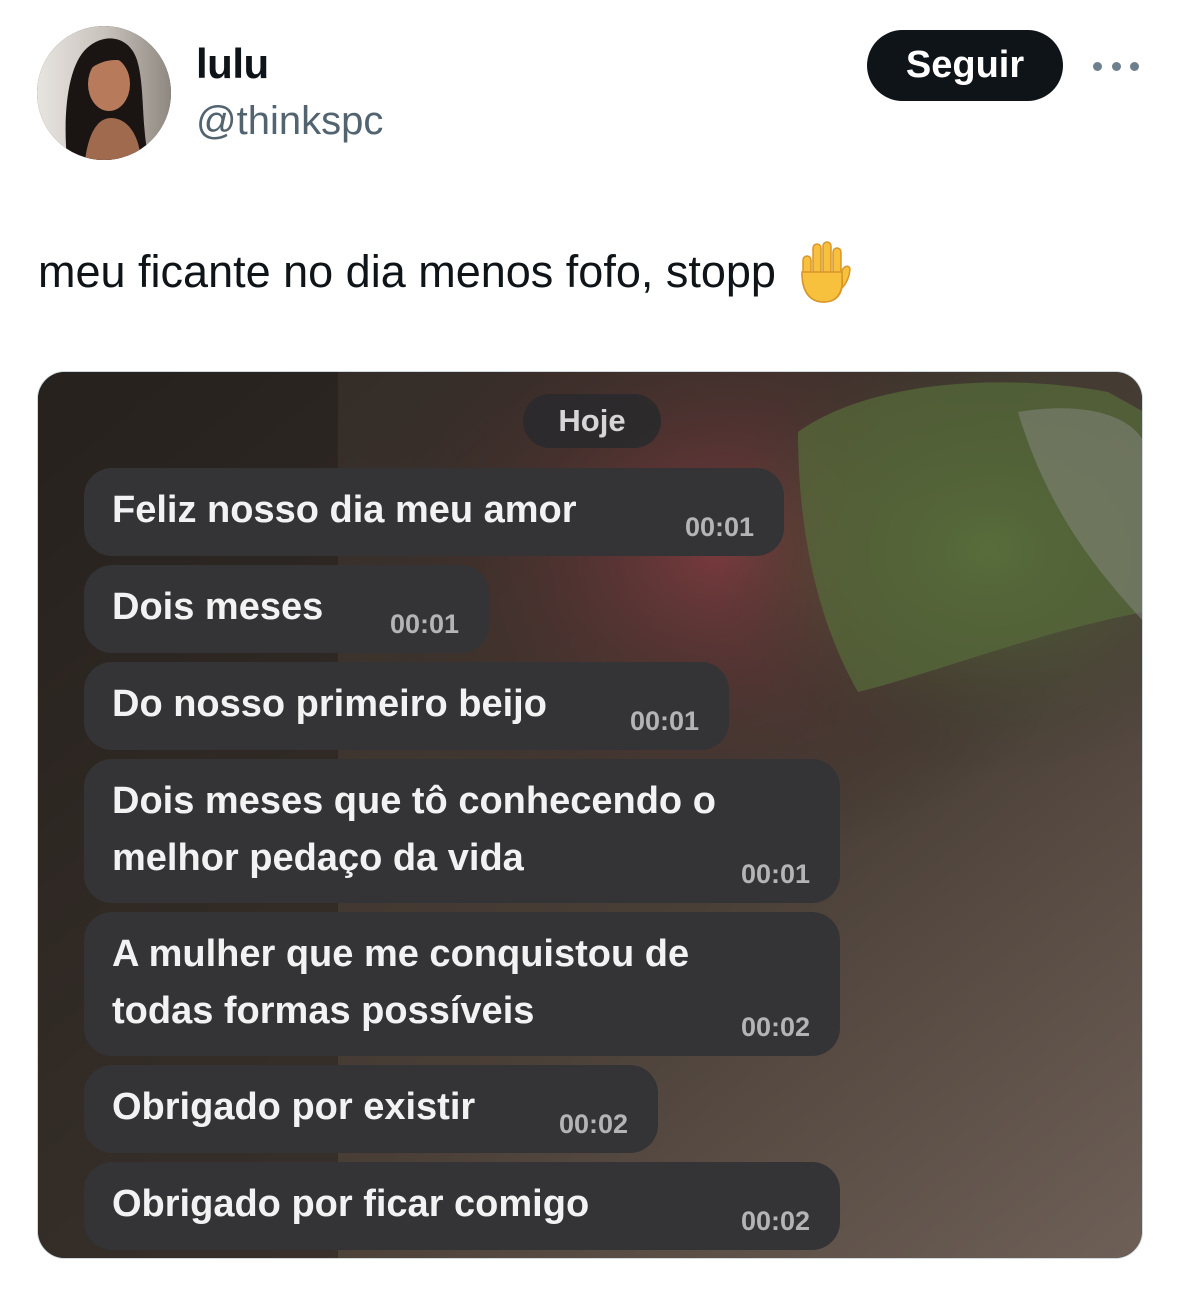 This screenshot has width=1179, height=1307. I want to click on user-handle: @thinkspc, so click(289, 121).